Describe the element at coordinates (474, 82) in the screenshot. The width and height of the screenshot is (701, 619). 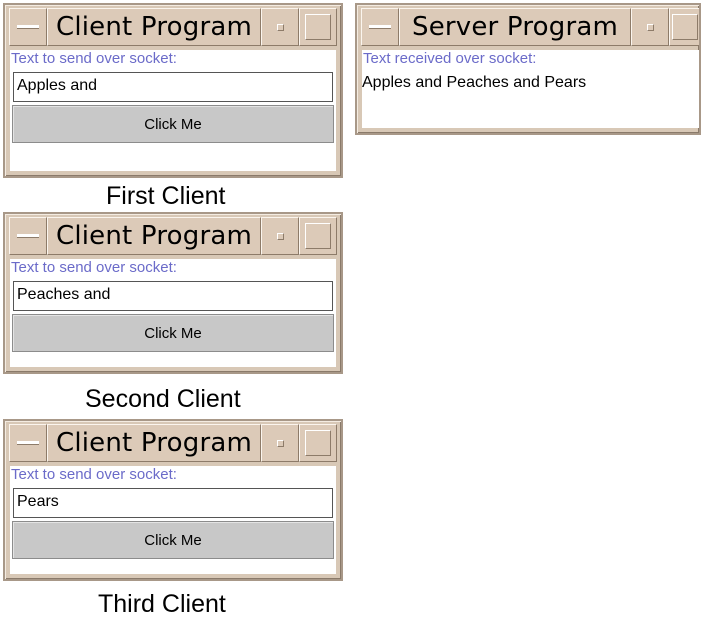
I see `received-text: Apples and Peaches and Pears` at that location.